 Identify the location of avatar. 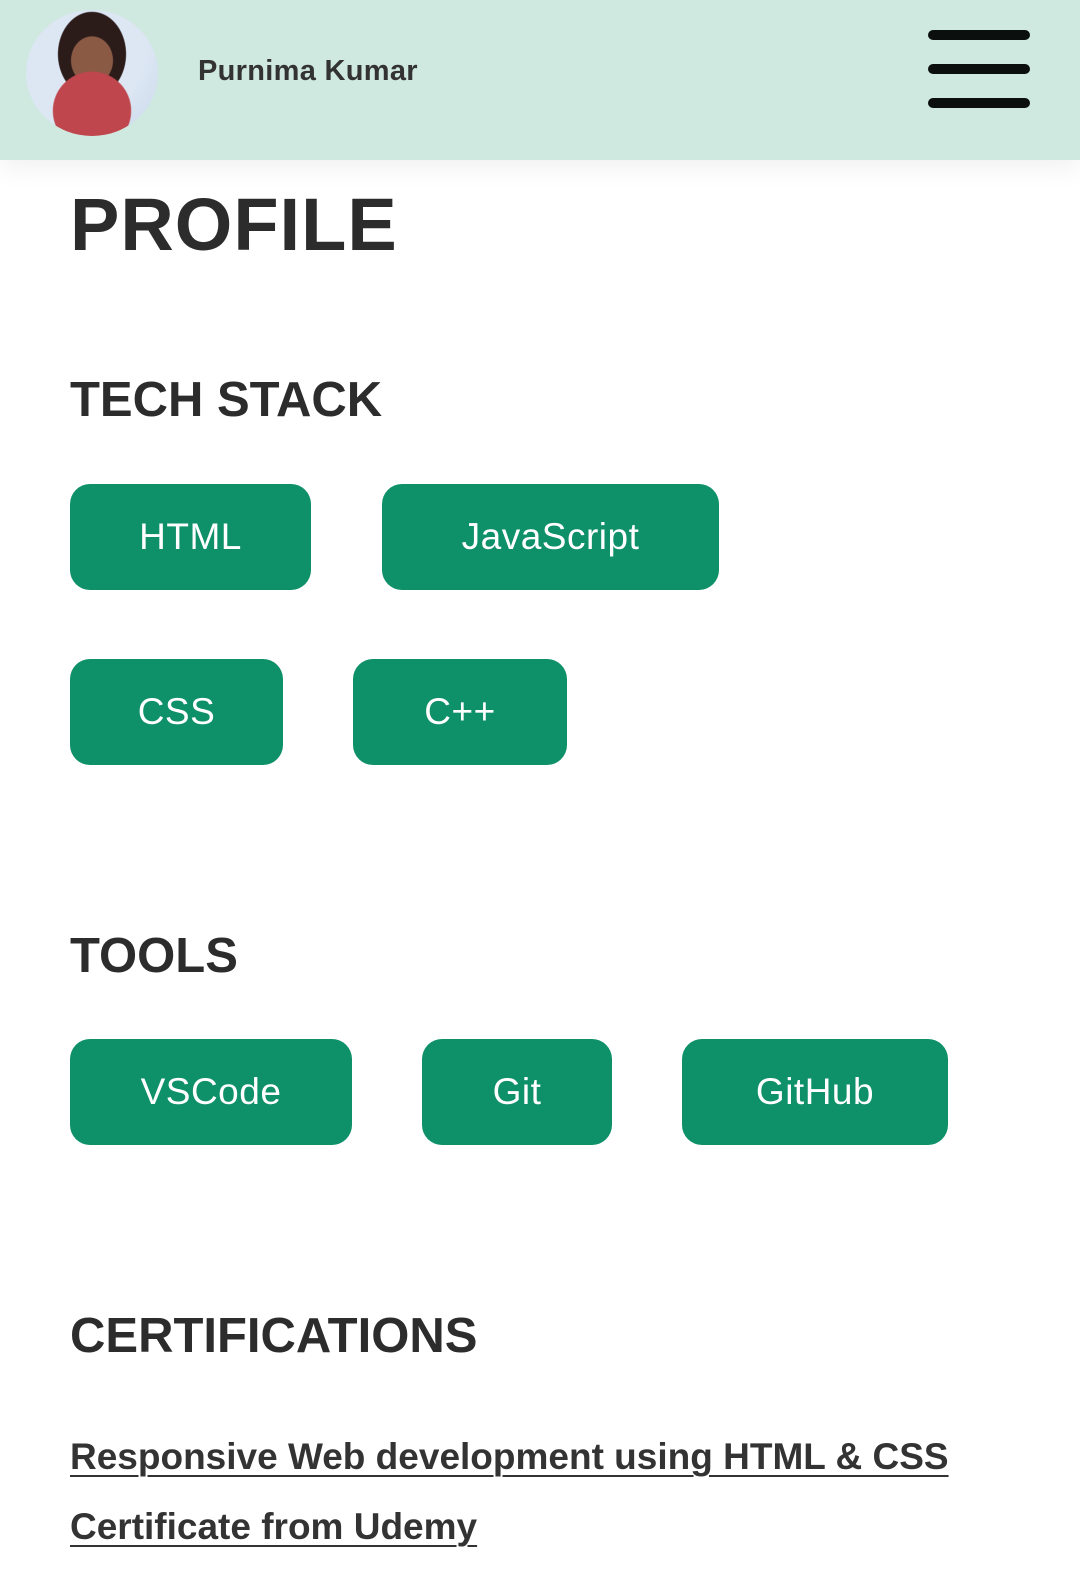
(92, 73).